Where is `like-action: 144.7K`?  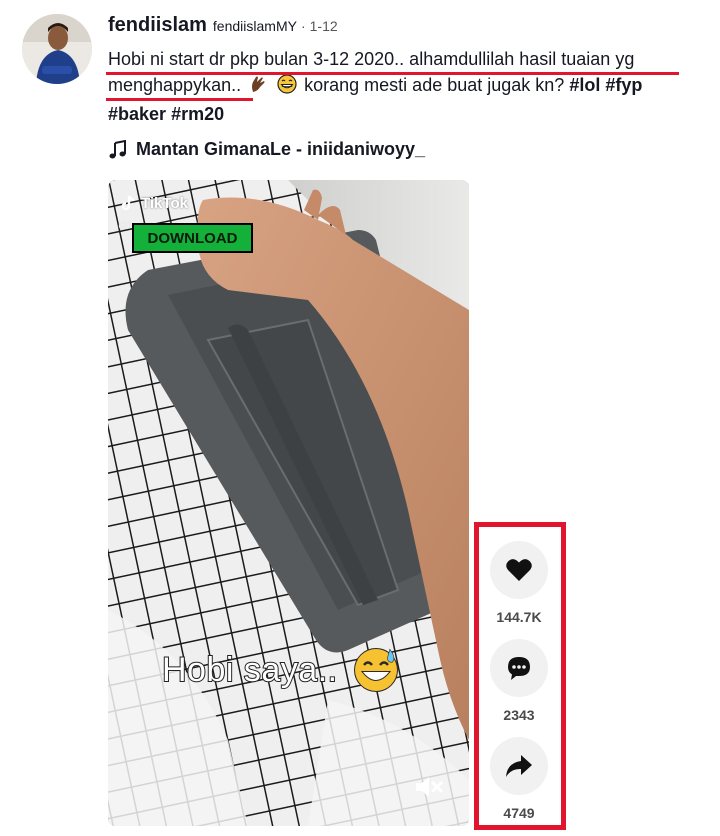
like-action: 144.7K is located at coordinates (519, 583).